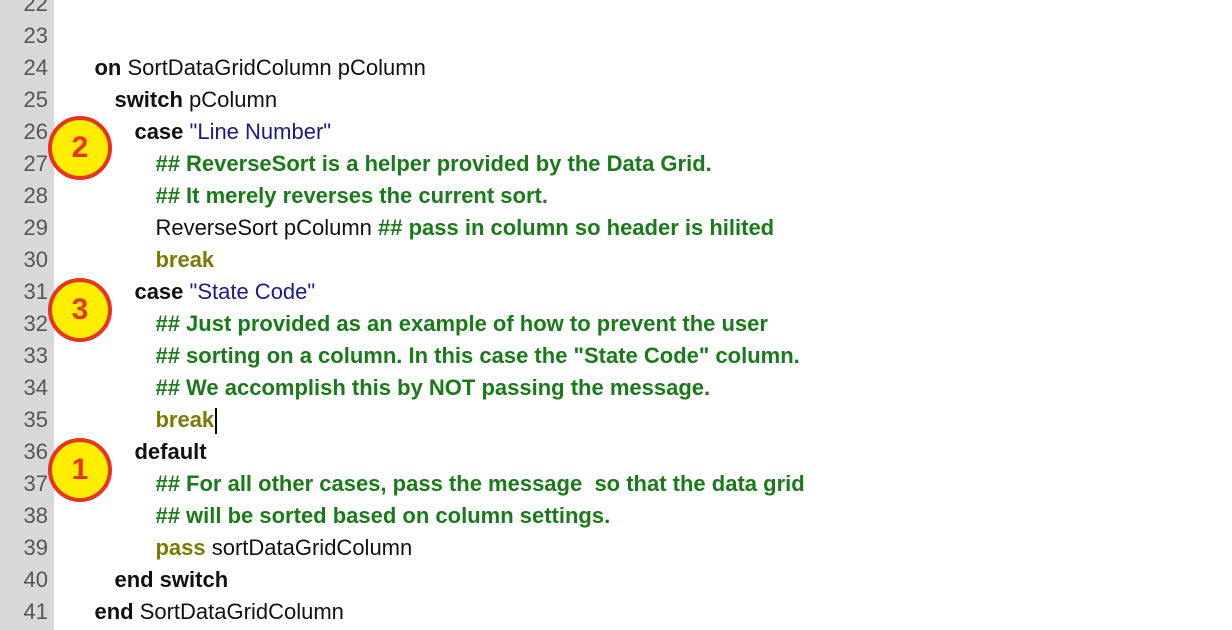  I want to click on line-number: 38, so click(35, 515).